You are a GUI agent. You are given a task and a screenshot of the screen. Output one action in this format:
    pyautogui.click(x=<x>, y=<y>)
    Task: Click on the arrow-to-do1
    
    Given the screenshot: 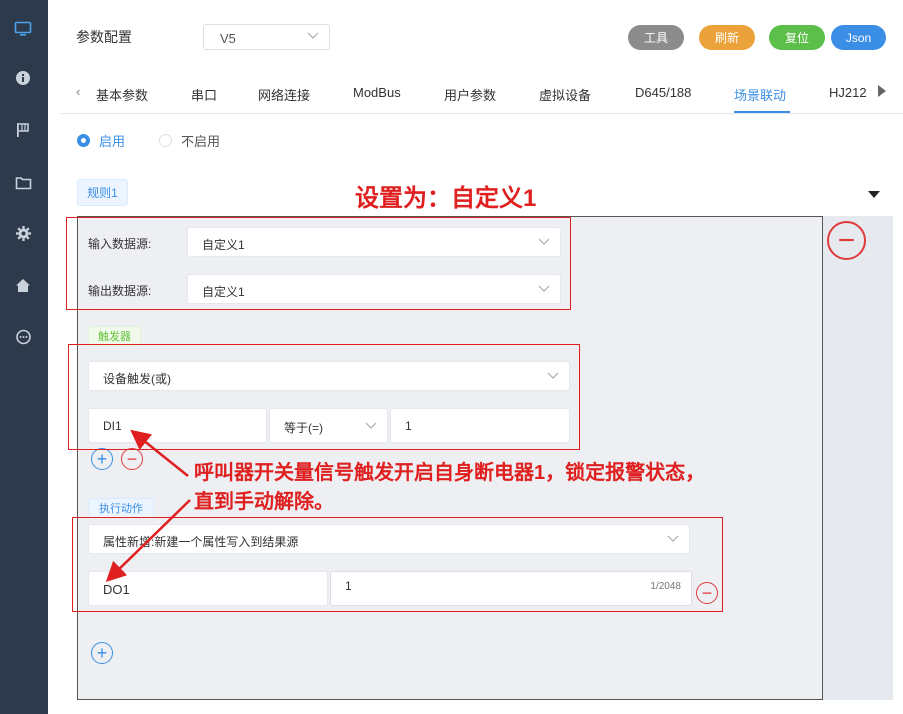 What is the action you would take?
    pyautogui.click(x=148, y=540)
    